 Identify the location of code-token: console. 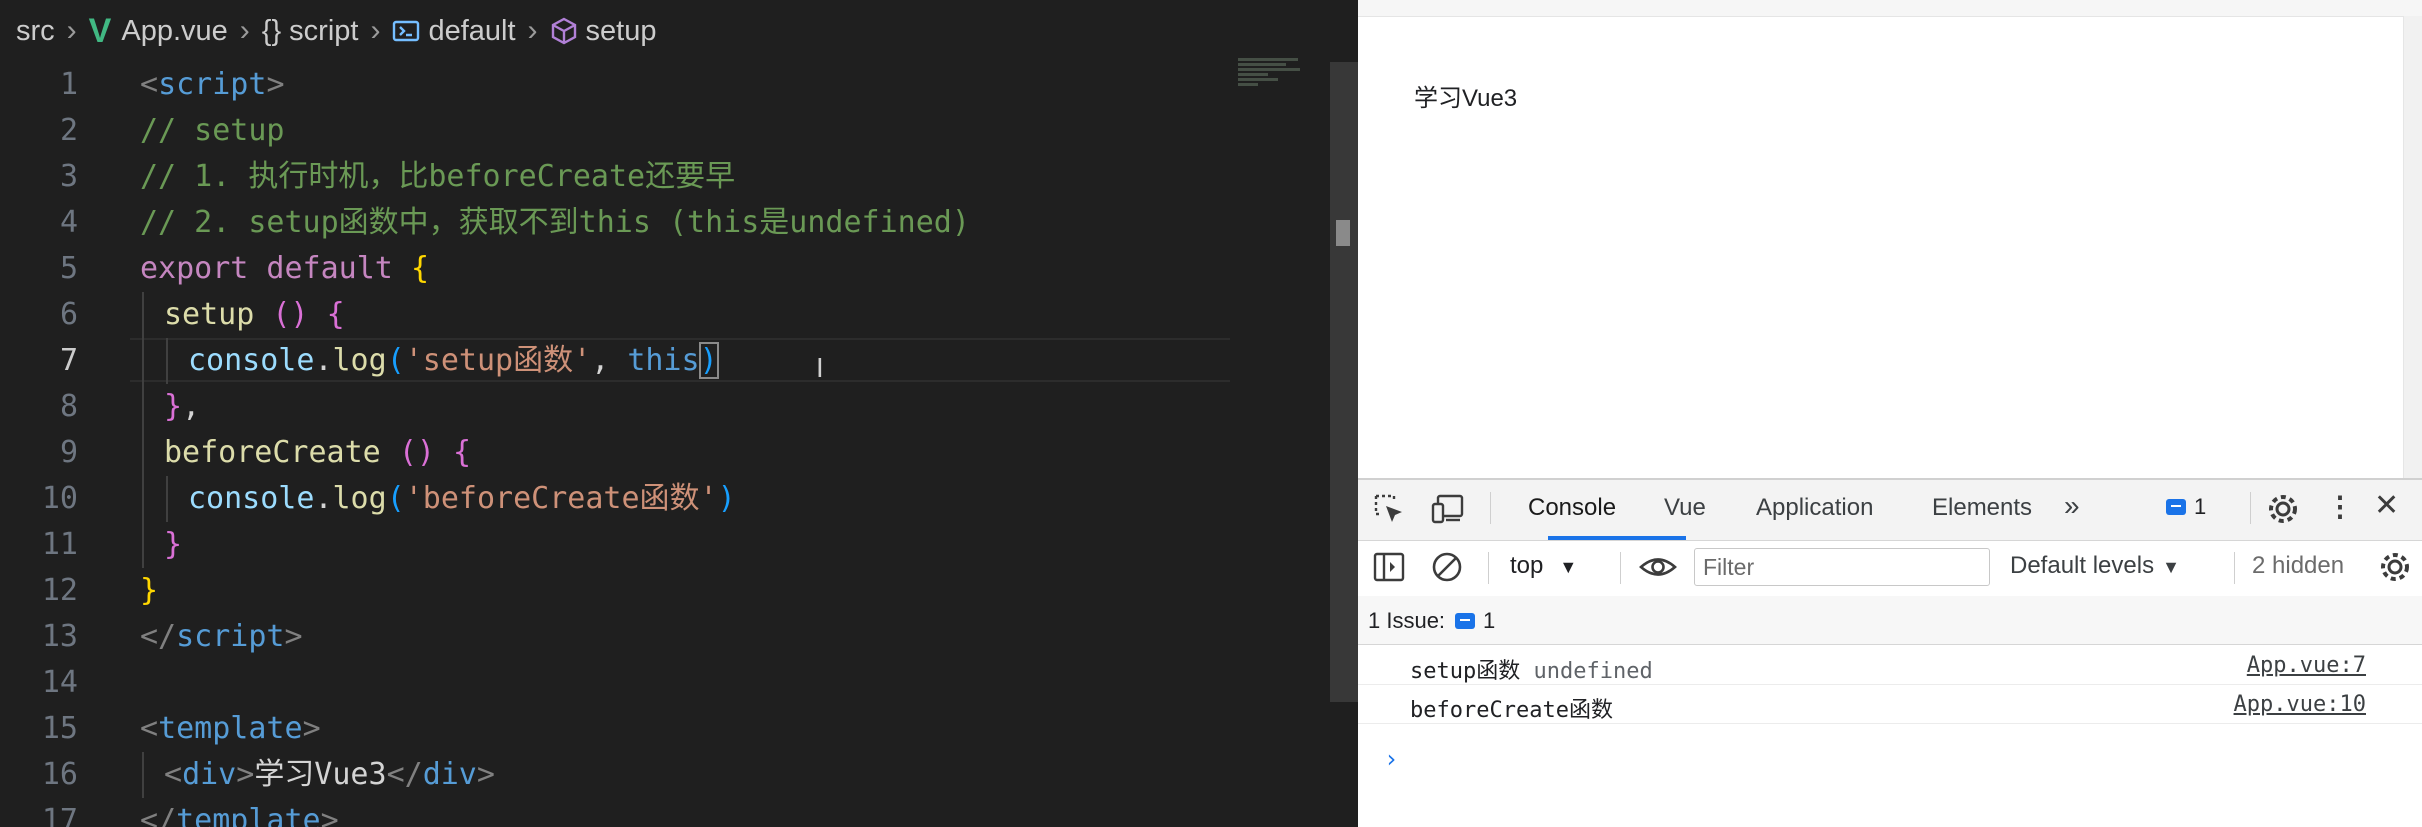
(251, 360).